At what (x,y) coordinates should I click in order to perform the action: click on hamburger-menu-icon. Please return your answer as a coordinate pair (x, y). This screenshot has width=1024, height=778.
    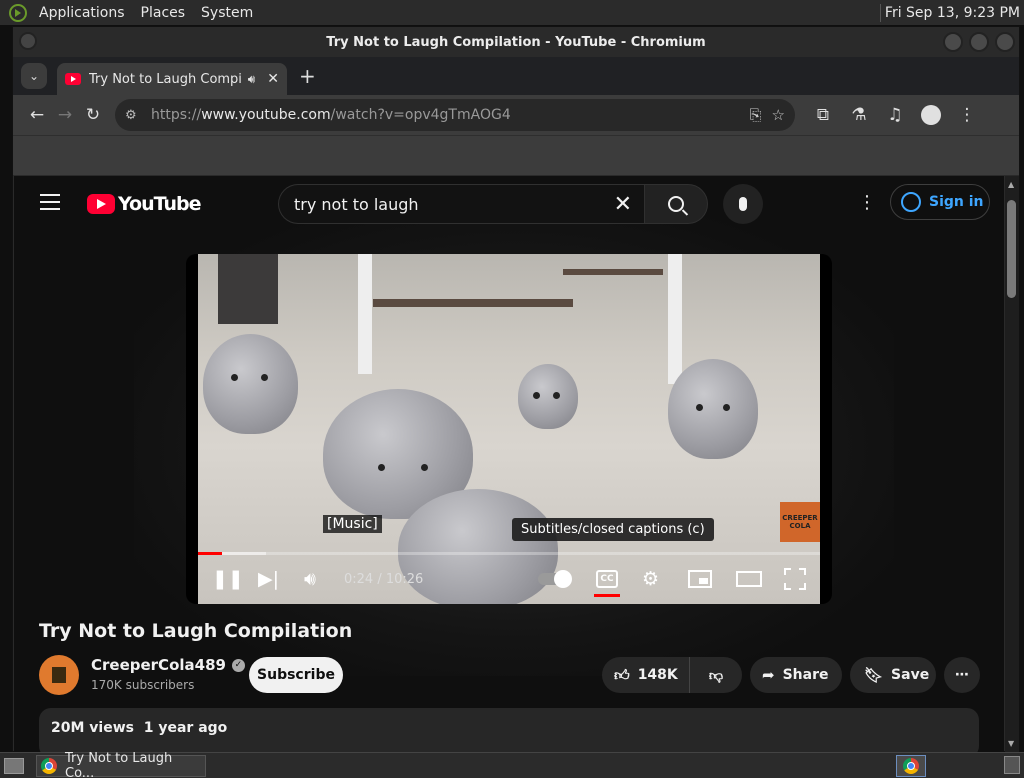
    Looking at the image, I should click on (50, 202).